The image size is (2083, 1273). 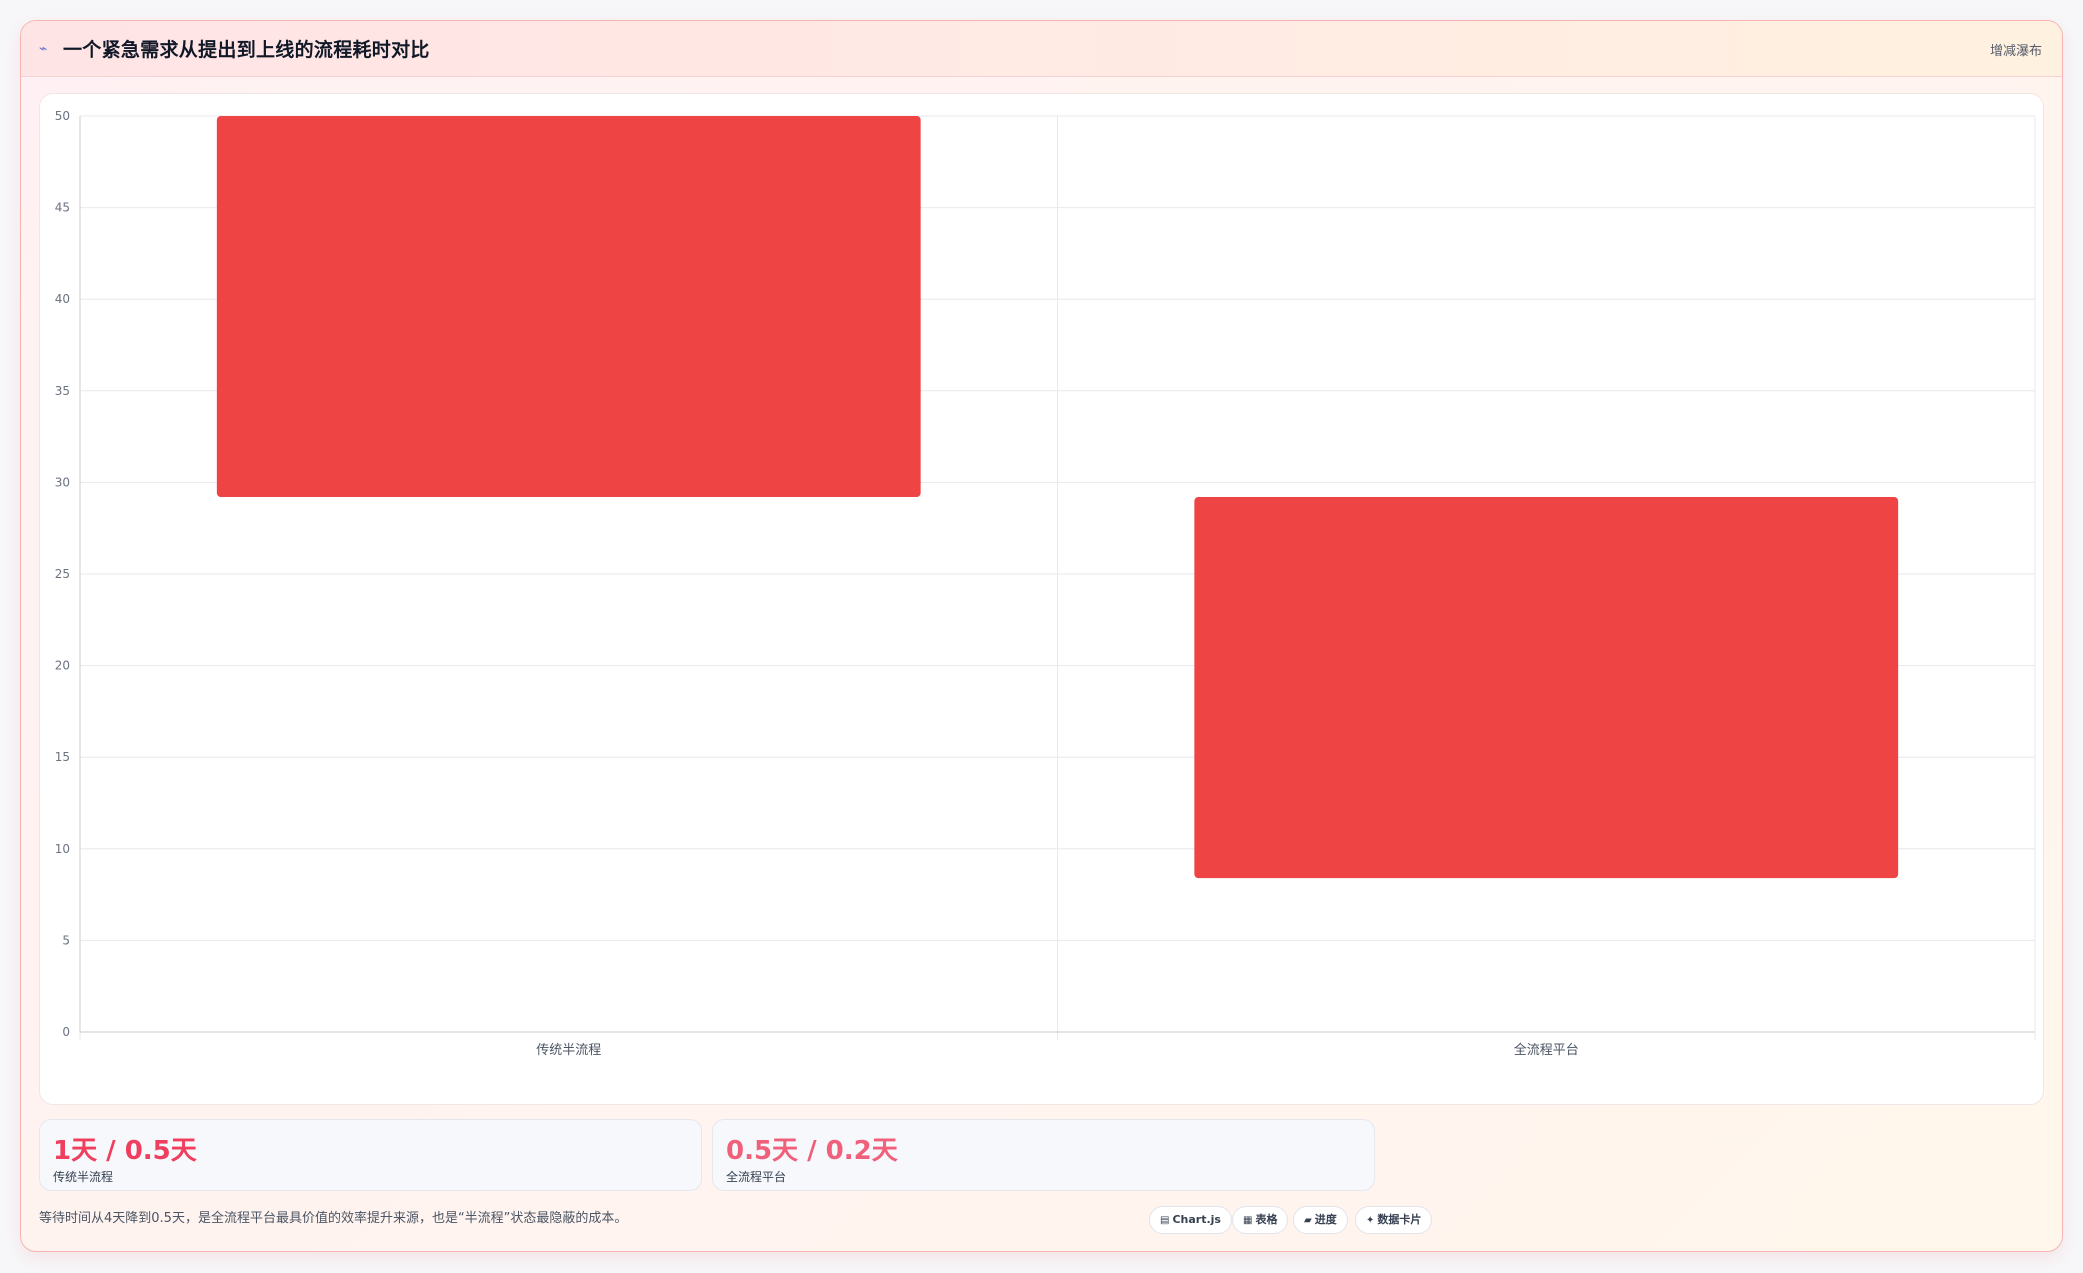 What do you see at coordinates (66, 940) in the screenshot?
I see `y-tick-label: 5` at bounding box center [66, 940].